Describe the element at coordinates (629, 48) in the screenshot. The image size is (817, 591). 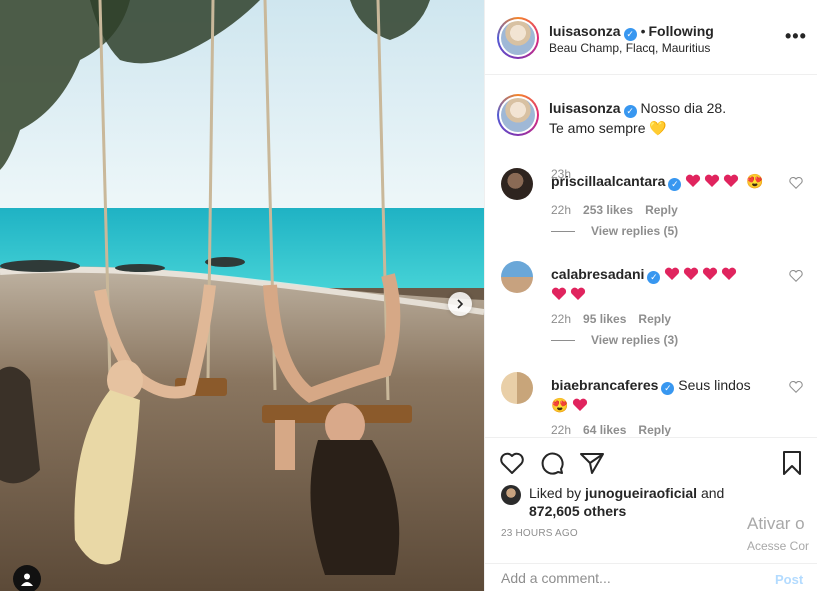
I see `location-link: Beau Champ, Flacq, Mauritius` at that location.